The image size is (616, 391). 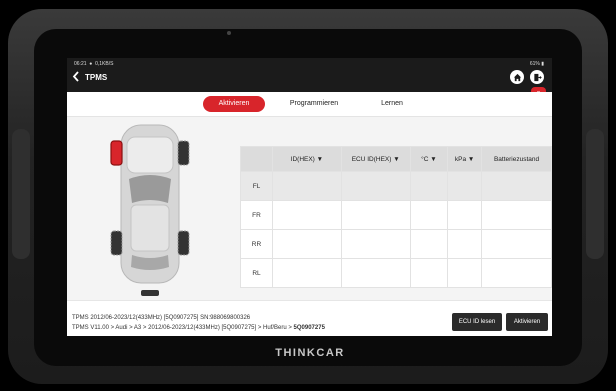 I want to click on table-row: FR, so click(x=396, y=215).